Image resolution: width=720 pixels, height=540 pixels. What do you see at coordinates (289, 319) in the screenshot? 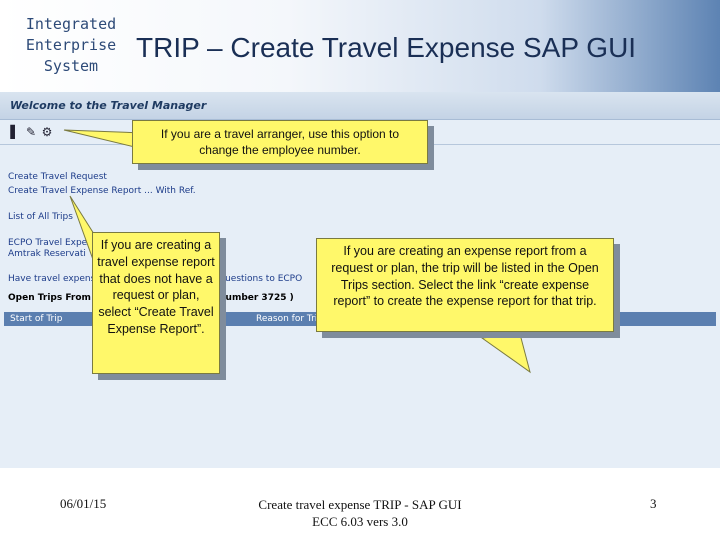
I see `reason-for-trip-column: Reason for Trip` at bounding box center [289, 319].